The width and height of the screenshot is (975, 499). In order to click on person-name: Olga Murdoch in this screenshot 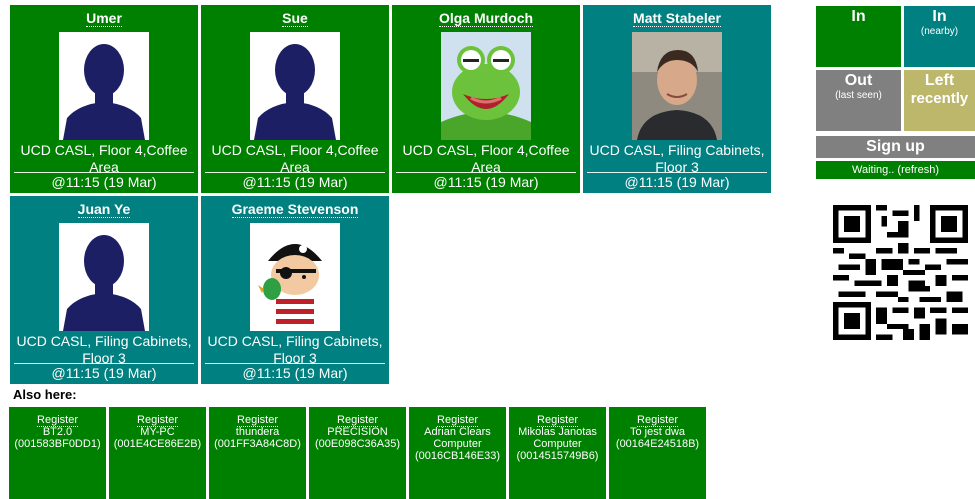, I will do `click(486, 18)`.